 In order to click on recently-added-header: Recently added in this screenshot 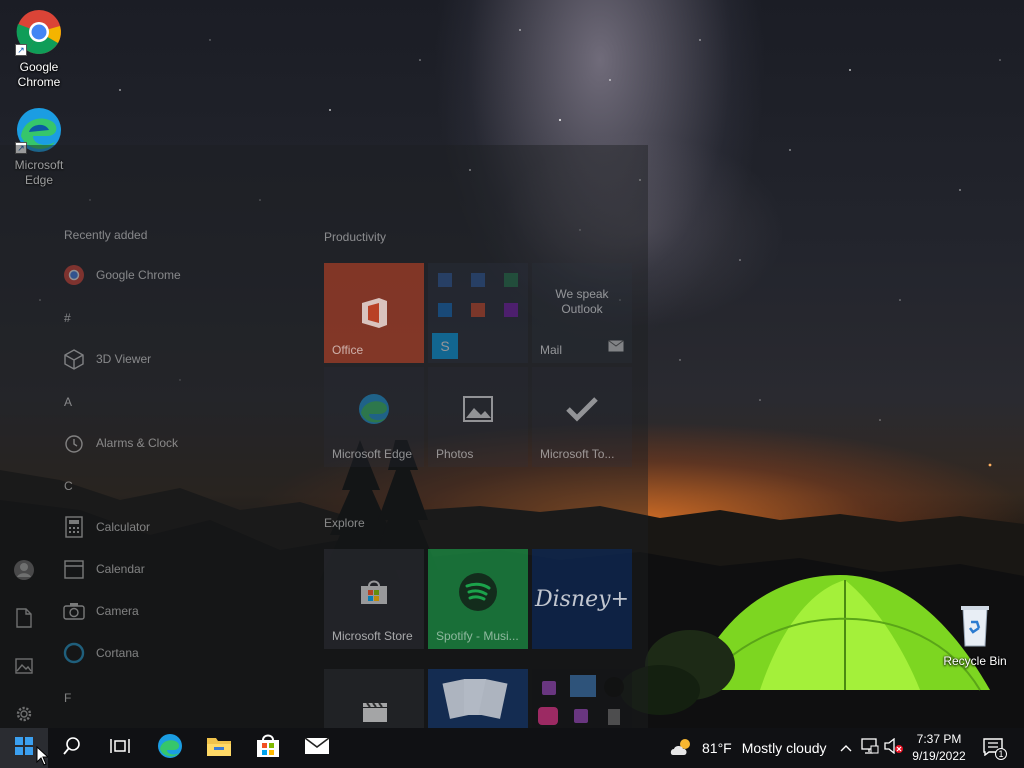, I will do `click(106, 235)`.